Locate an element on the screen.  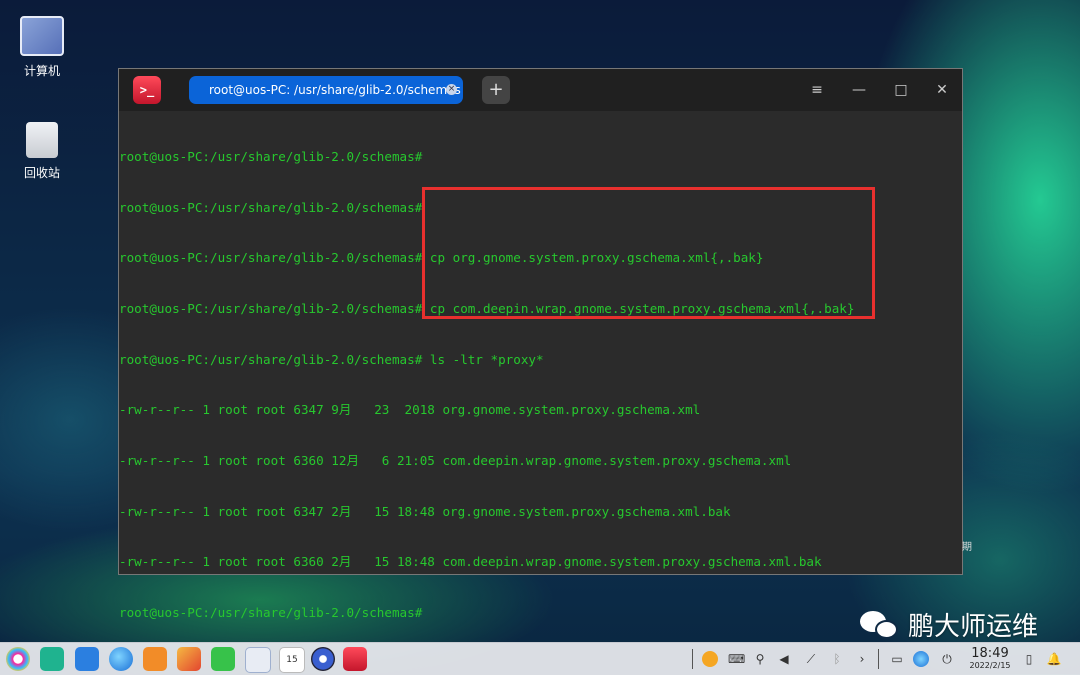
chevron-right-icon: › is located at coordinates (862, 659).